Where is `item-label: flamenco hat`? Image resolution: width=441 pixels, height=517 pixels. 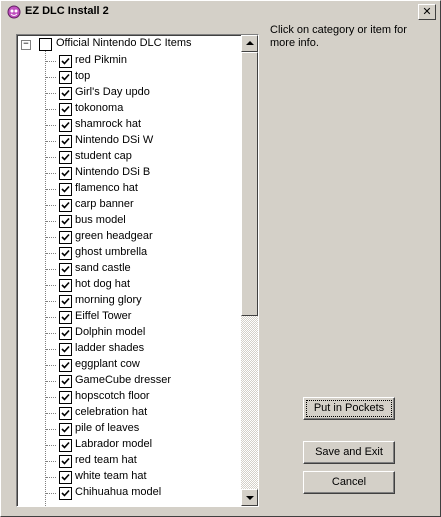 item-label: flamenco hat is located at coordinates (106, 188).